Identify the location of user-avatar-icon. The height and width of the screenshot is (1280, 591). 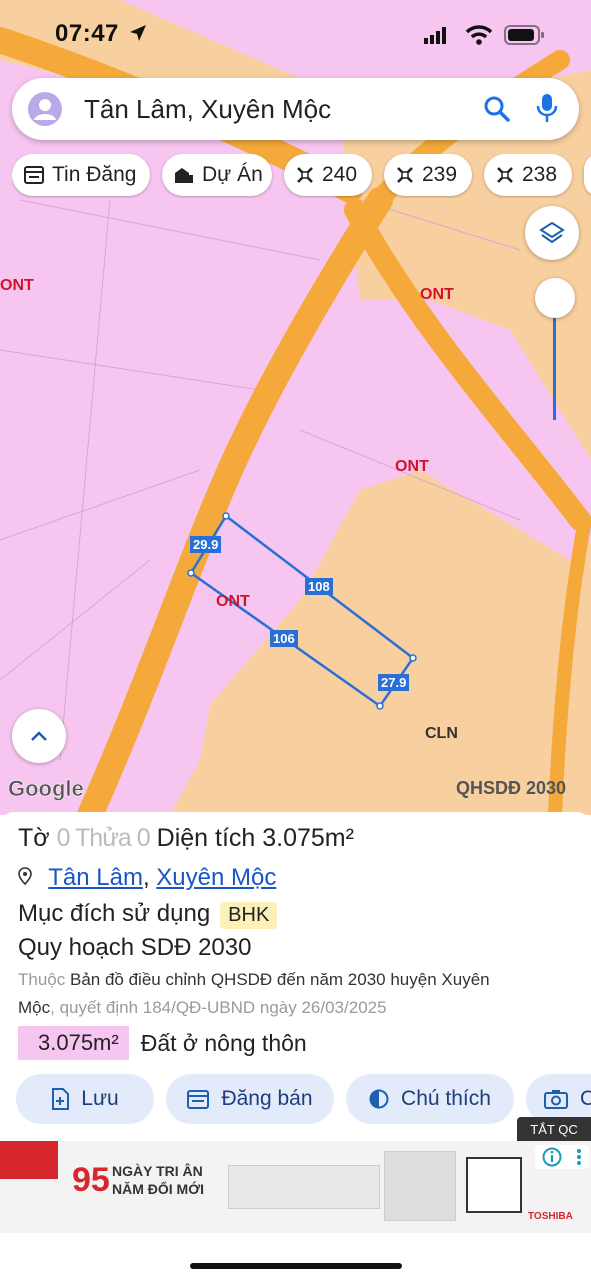
(45, 109).